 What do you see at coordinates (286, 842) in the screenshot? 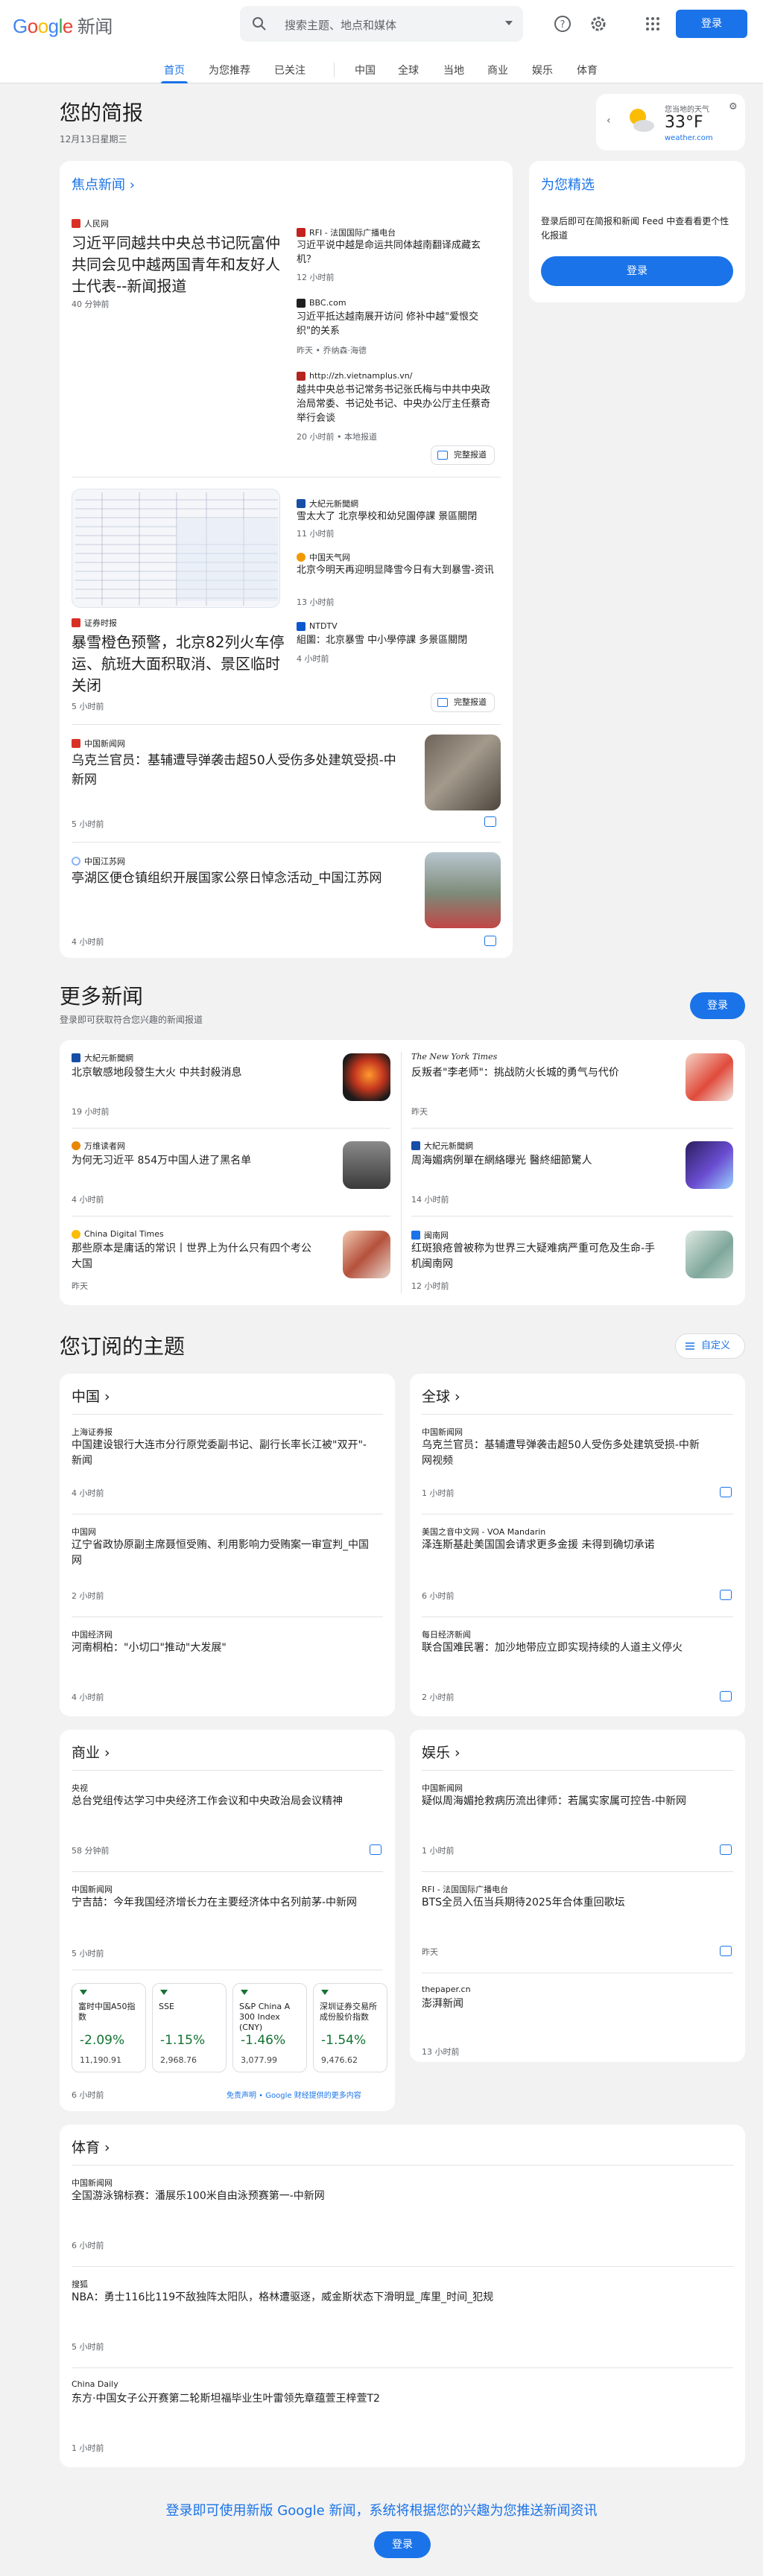
I see `divider` at bounding box center [286, 842].